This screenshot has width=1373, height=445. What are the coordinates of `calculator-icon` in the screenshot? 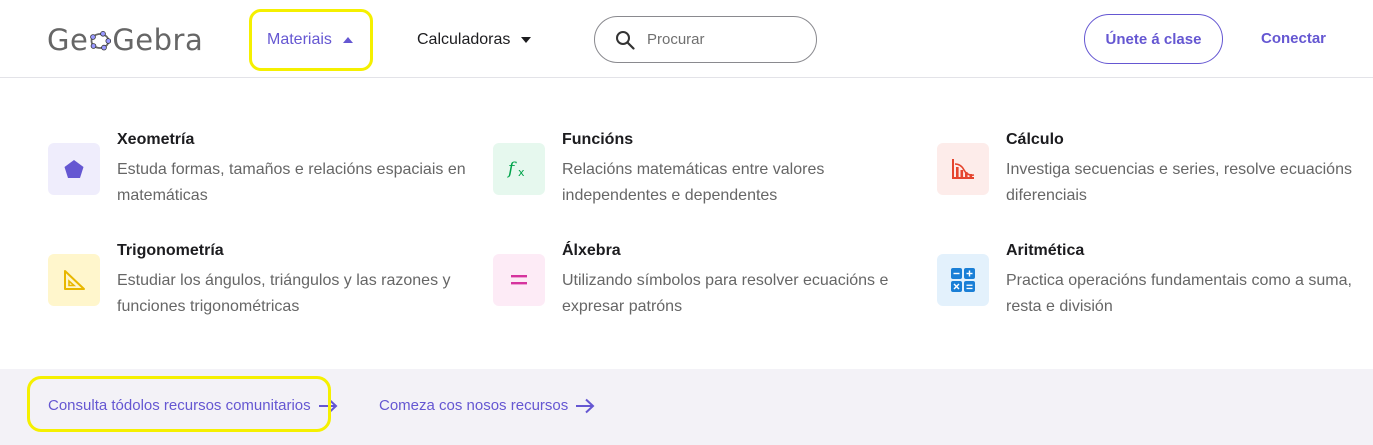 It's located at (963, 280).